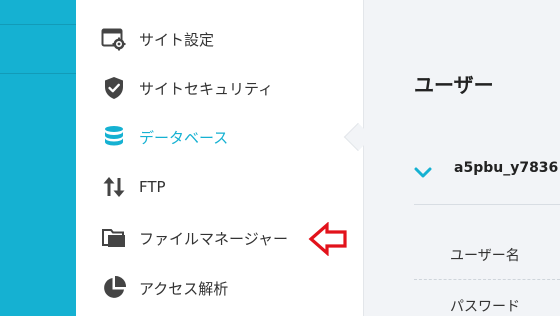 The height and width of the screenshot is (316, 560). I want to click on pie-chart-icon, so click(114, 288).